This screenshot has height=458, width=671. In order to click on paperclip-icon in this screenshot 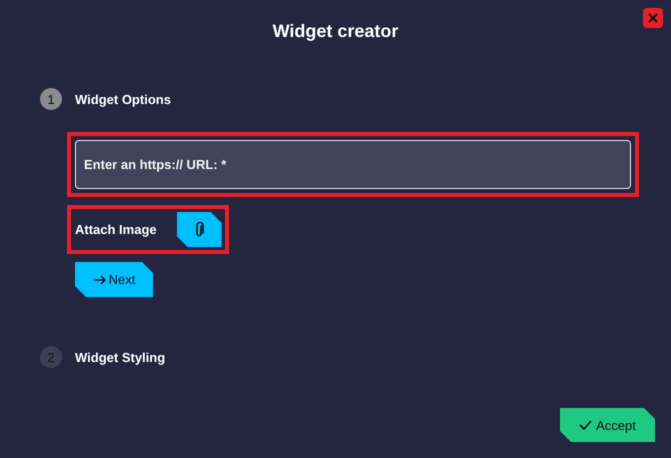, I will do `click(199, 230)`.